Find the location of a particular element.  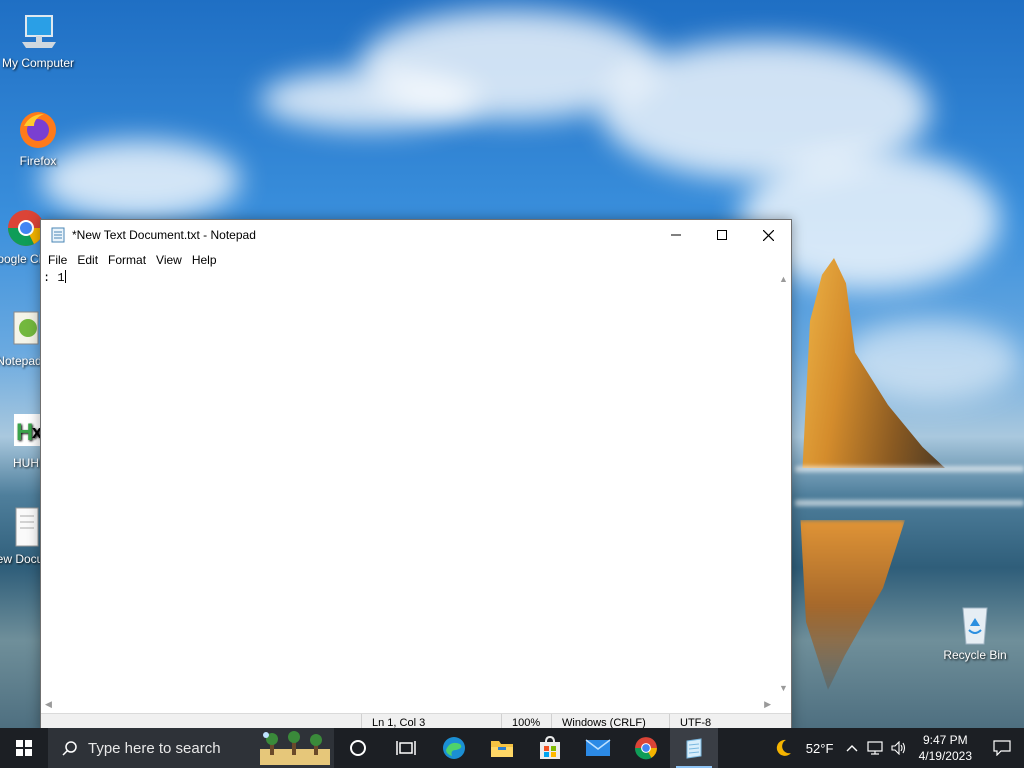

menu-bar: File Edit Format View Help is located at coordinates (416, 260).